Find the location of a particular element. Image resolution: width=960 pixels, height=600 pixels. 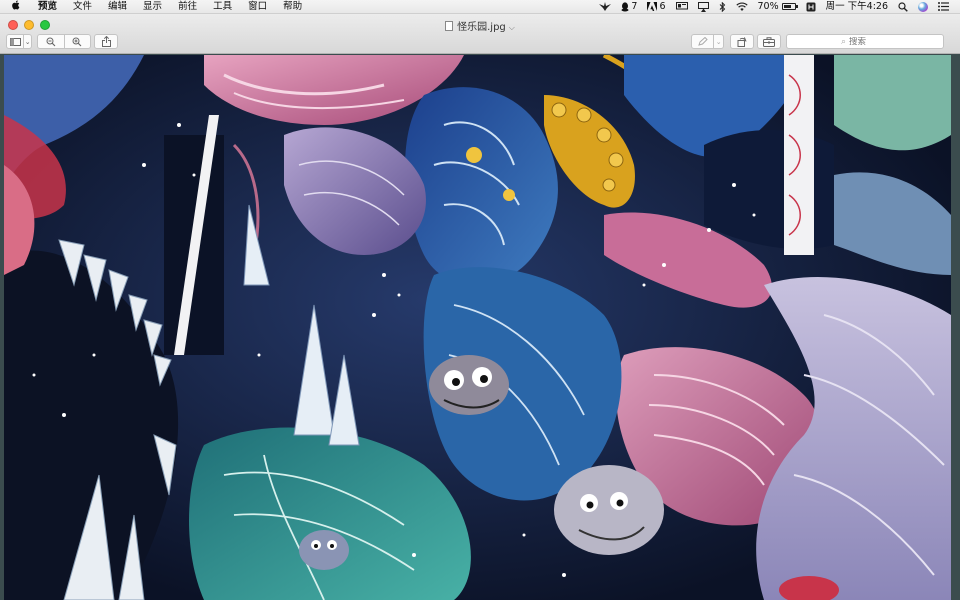

menu-edit: 编辑 is located at coordinates (117, 7).